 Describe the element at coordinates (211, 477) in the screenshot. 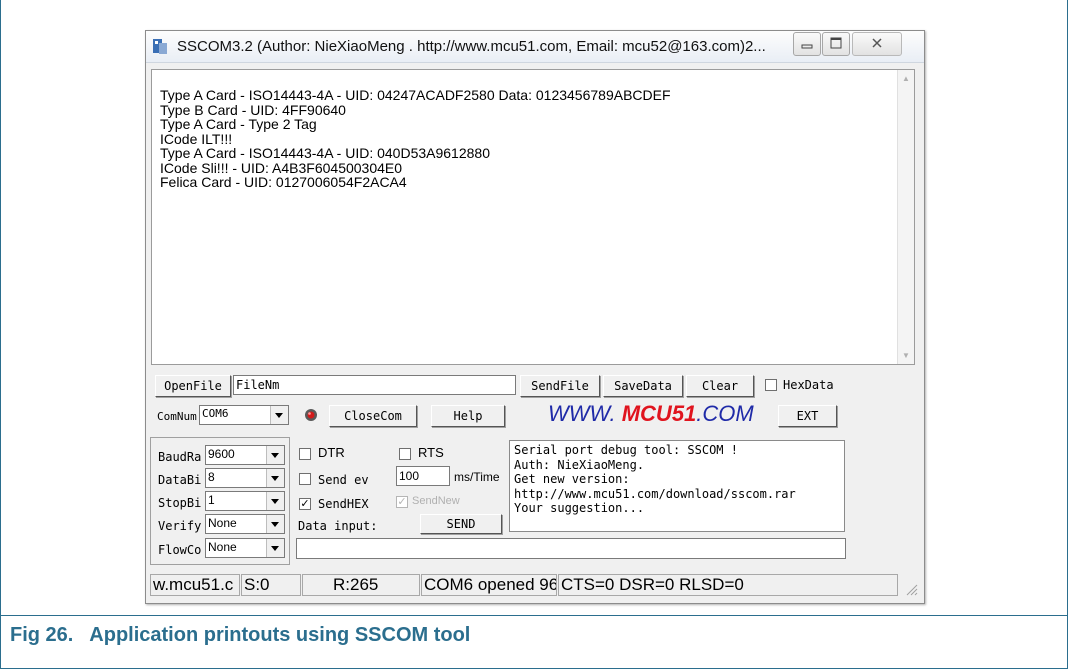

I see `databits-value: 8` at that location.